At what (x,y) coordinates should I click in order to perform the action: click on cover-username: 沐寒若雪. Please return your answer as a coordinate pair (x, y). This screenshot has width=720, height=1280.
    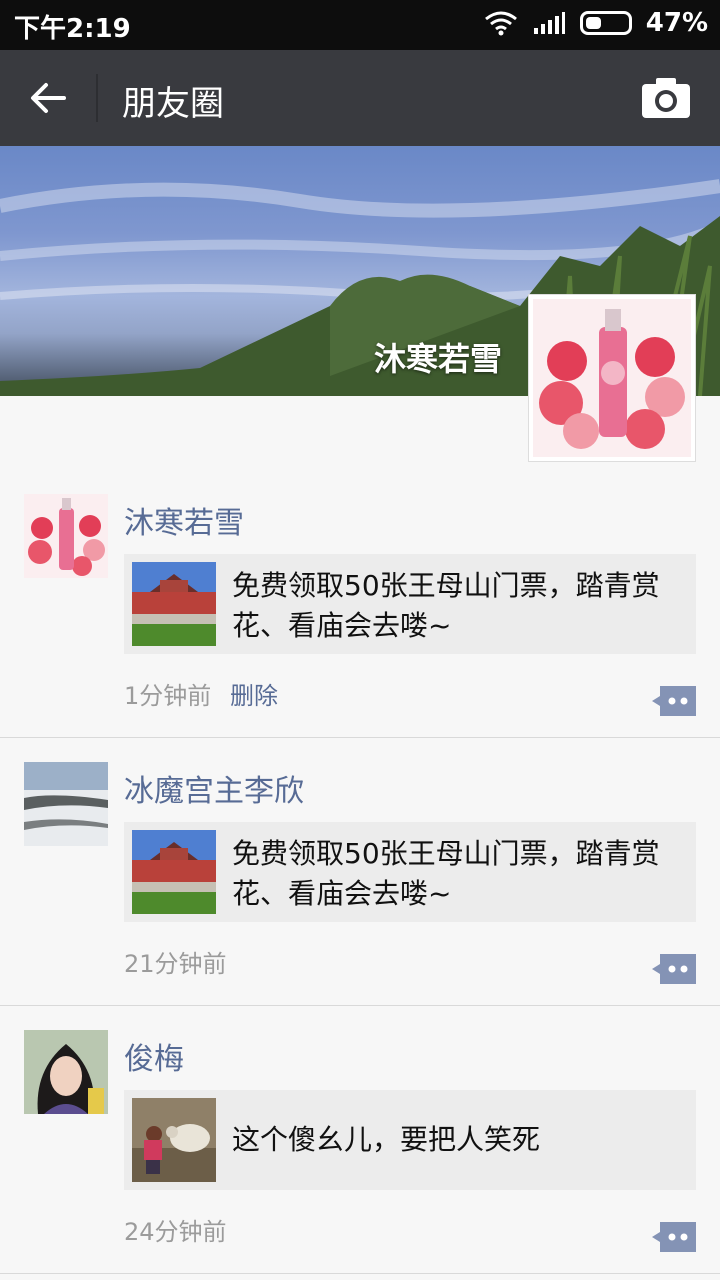
    Looking at the image, I should click on (437, 359).